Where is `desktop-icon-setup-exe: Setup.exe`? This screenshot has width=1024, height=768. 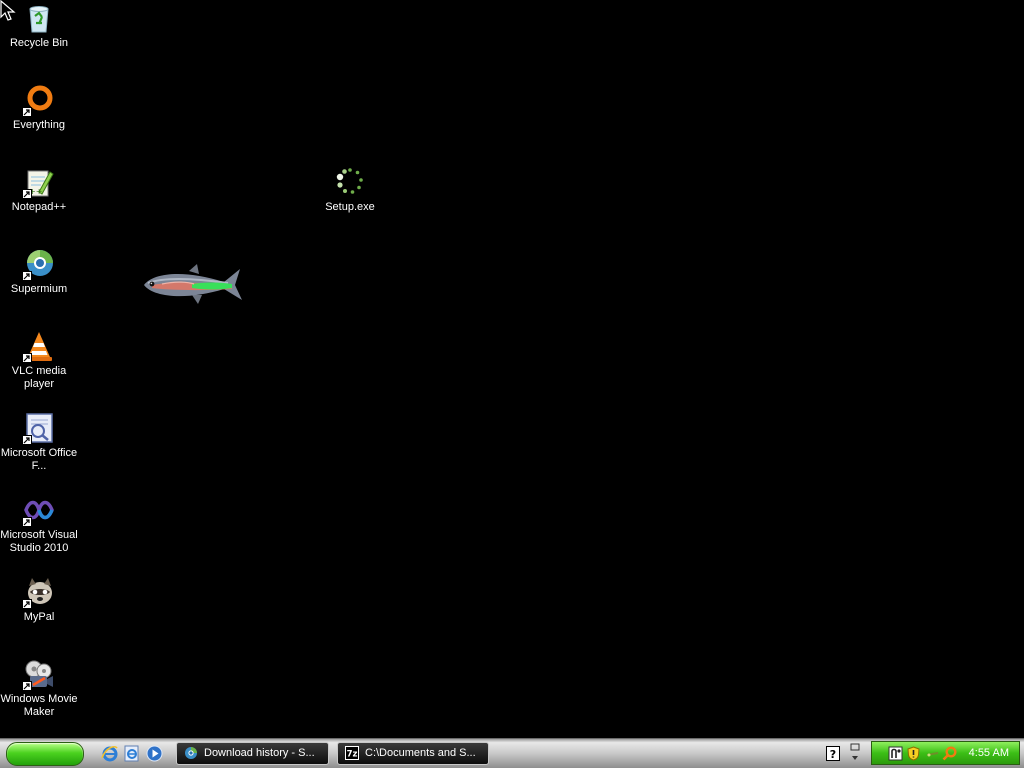 desktop-icon-setup-exe: Setup.exe is located at coordinates (350, 190).